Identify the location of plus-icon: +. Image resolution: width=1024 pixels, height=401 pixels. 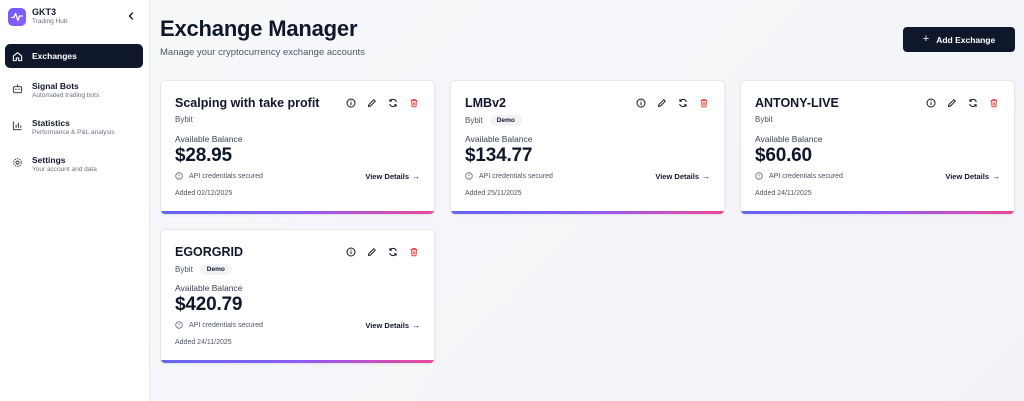
(926, 39).